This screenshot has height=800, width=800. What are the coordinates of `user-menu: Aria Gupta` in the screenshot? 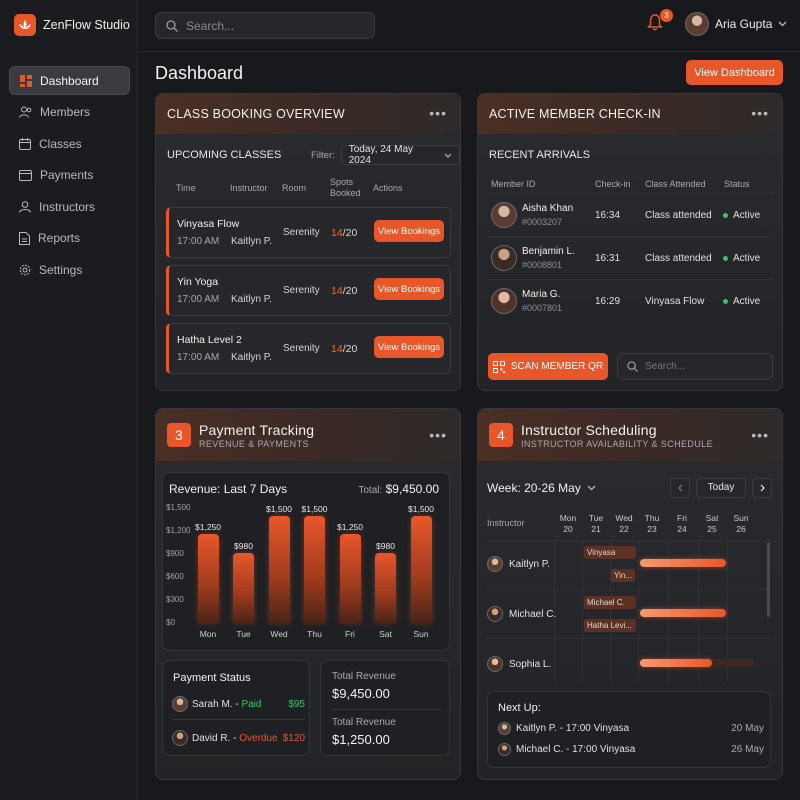 It's located at (736, 24).